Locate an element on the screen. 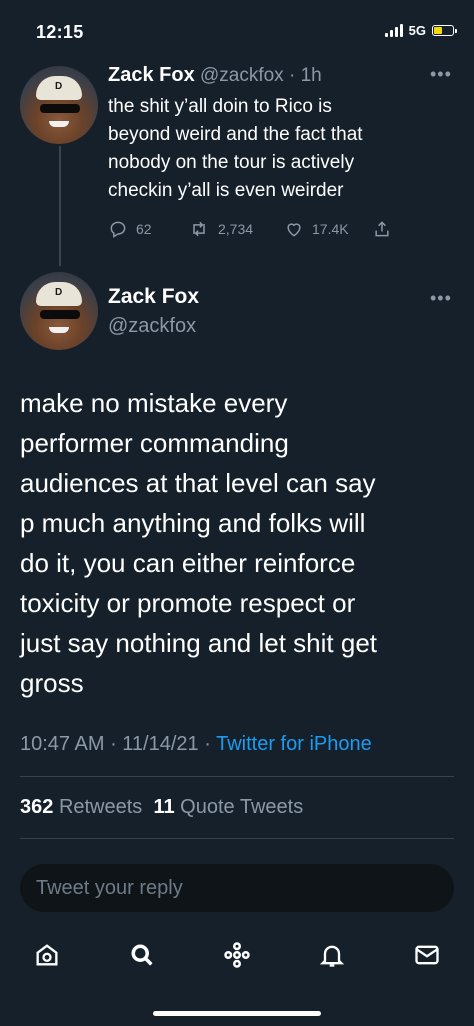 The image size is (474, 1026). tab-bar is located at coordinates (237, 955).